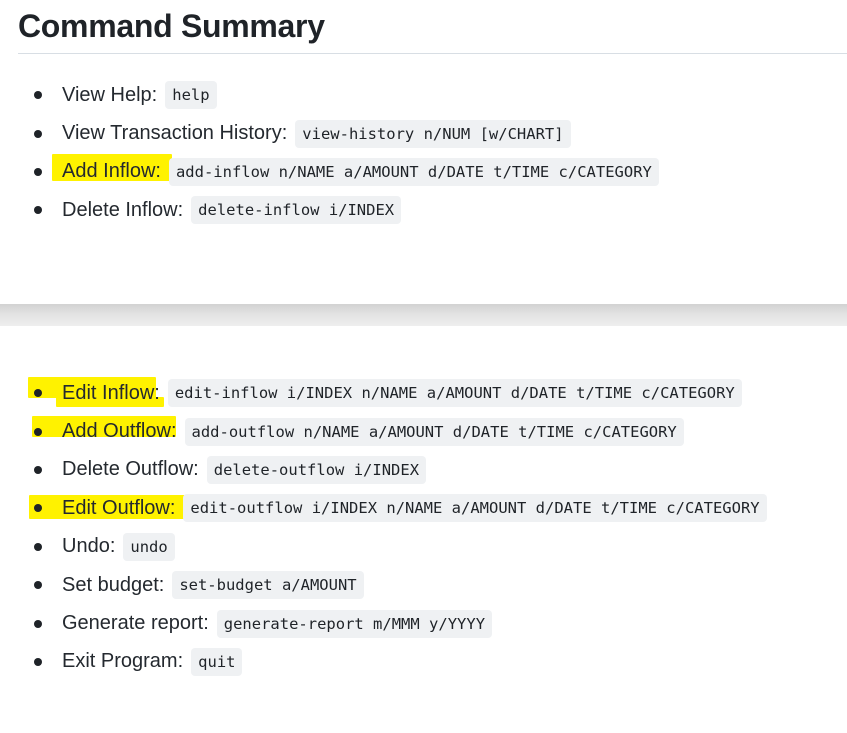 This screenshot has width=847, height=733. What do you see at coordinates (171, 26) in the screenshot?
I see `page-title: Command Summary` at bounding box center [171, 26].